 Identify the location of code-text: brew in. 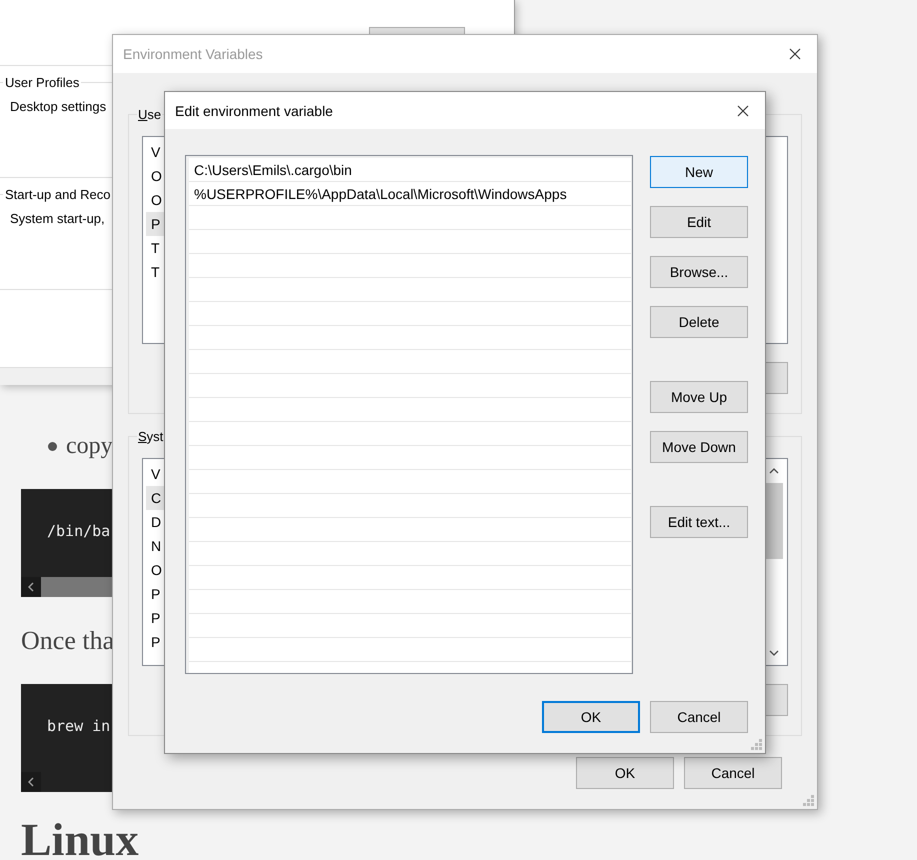
(79, 726).